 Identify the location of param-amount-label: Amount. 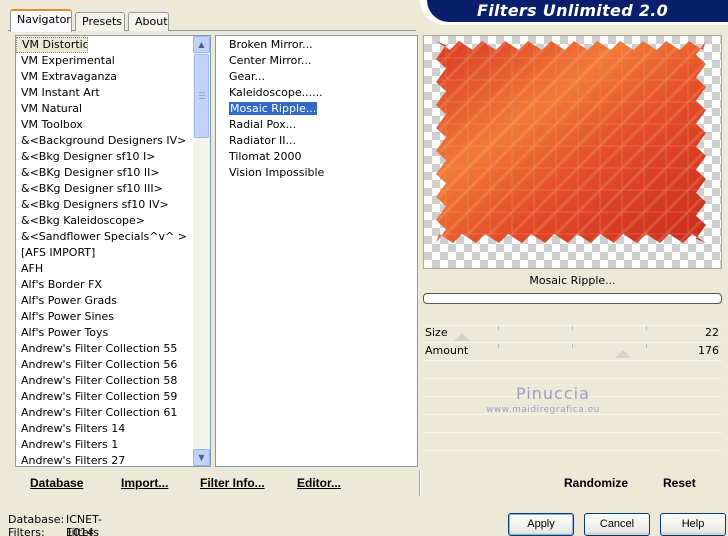
(447, 350).